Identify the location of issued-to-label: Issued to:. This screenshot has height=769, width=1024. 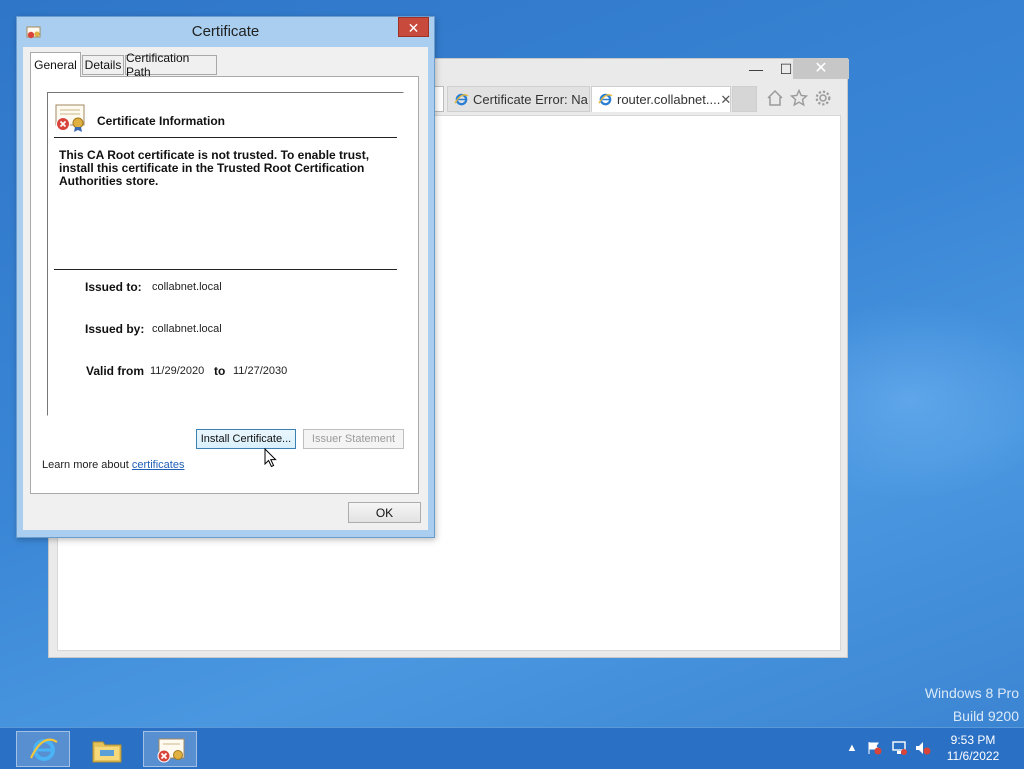
(113, 287).